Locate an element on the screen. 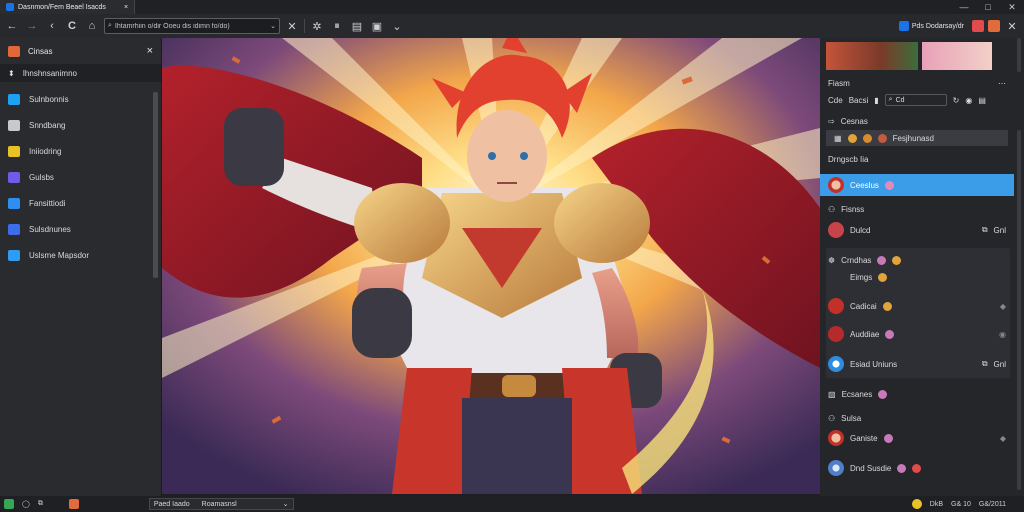 Image resolution: width=1024 pixels, height=512 pixels. title-bar: Dasnmon/Fem Beael Isacds × — □ ✕ is located at coordinates (512, 7).